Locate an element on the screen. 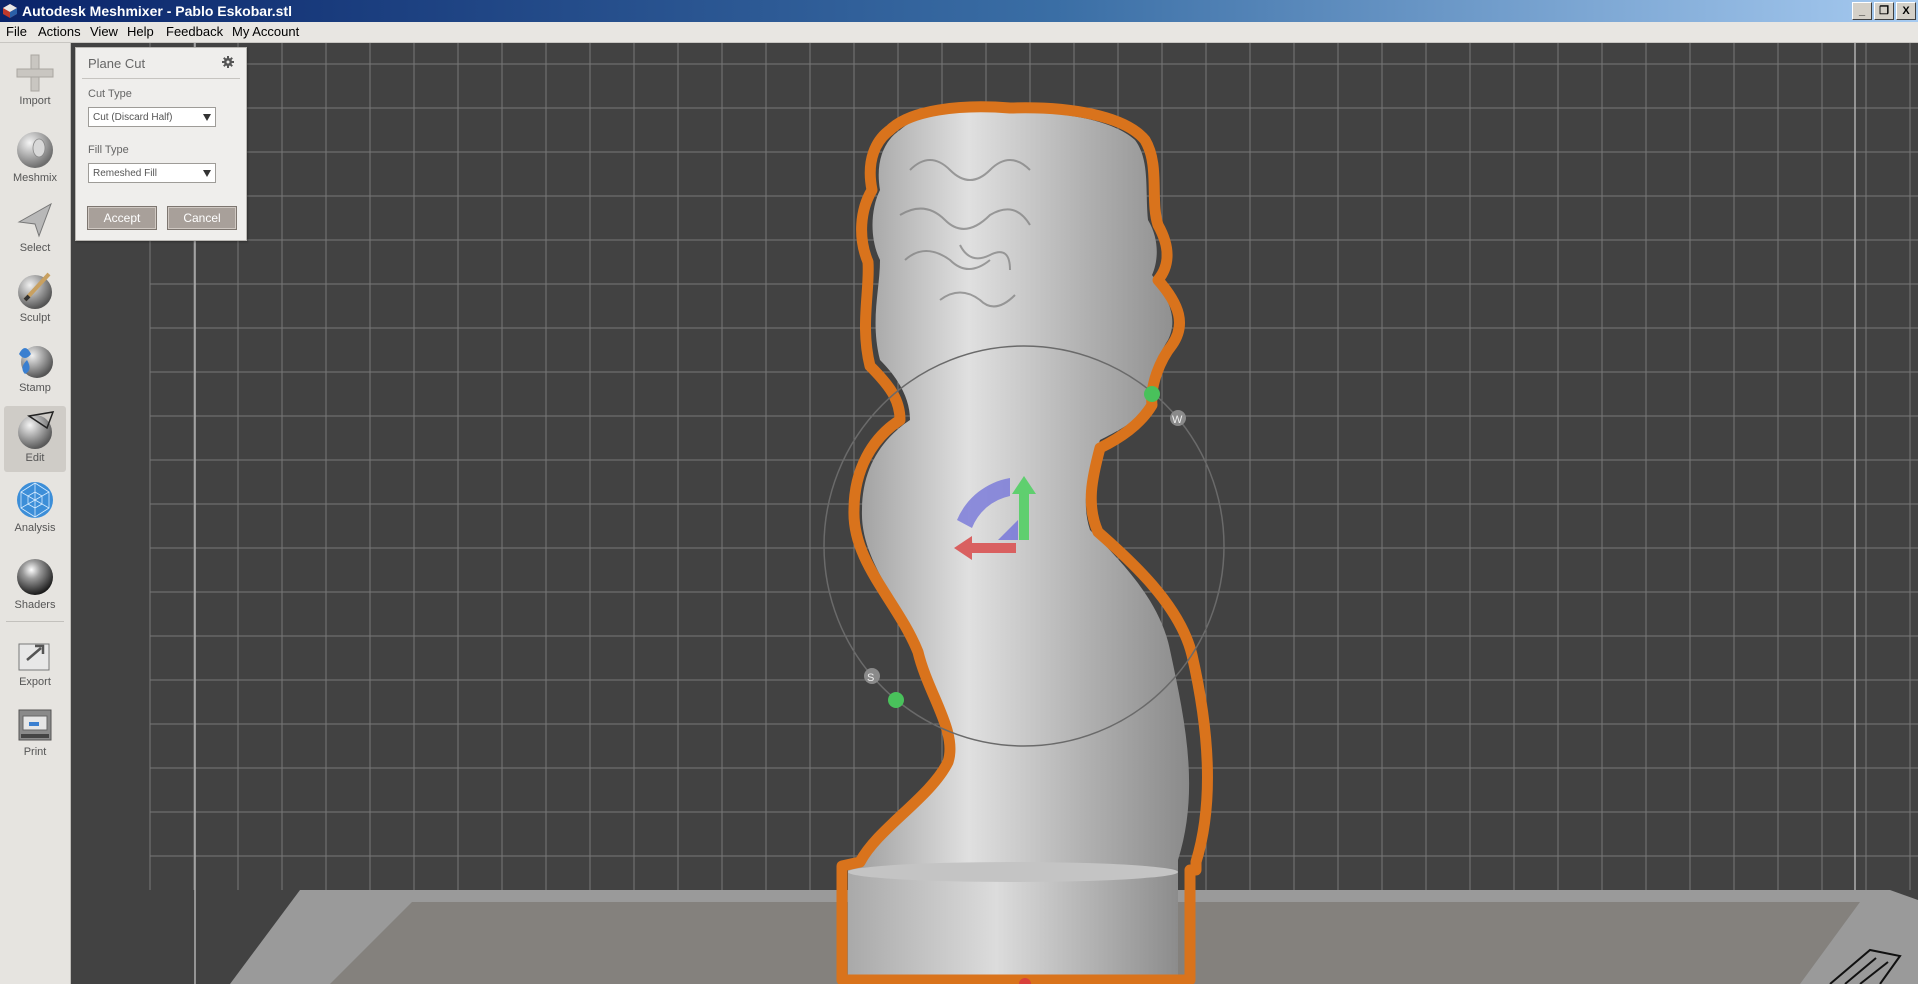  menu-file: File is located at coordinates (16, 32).